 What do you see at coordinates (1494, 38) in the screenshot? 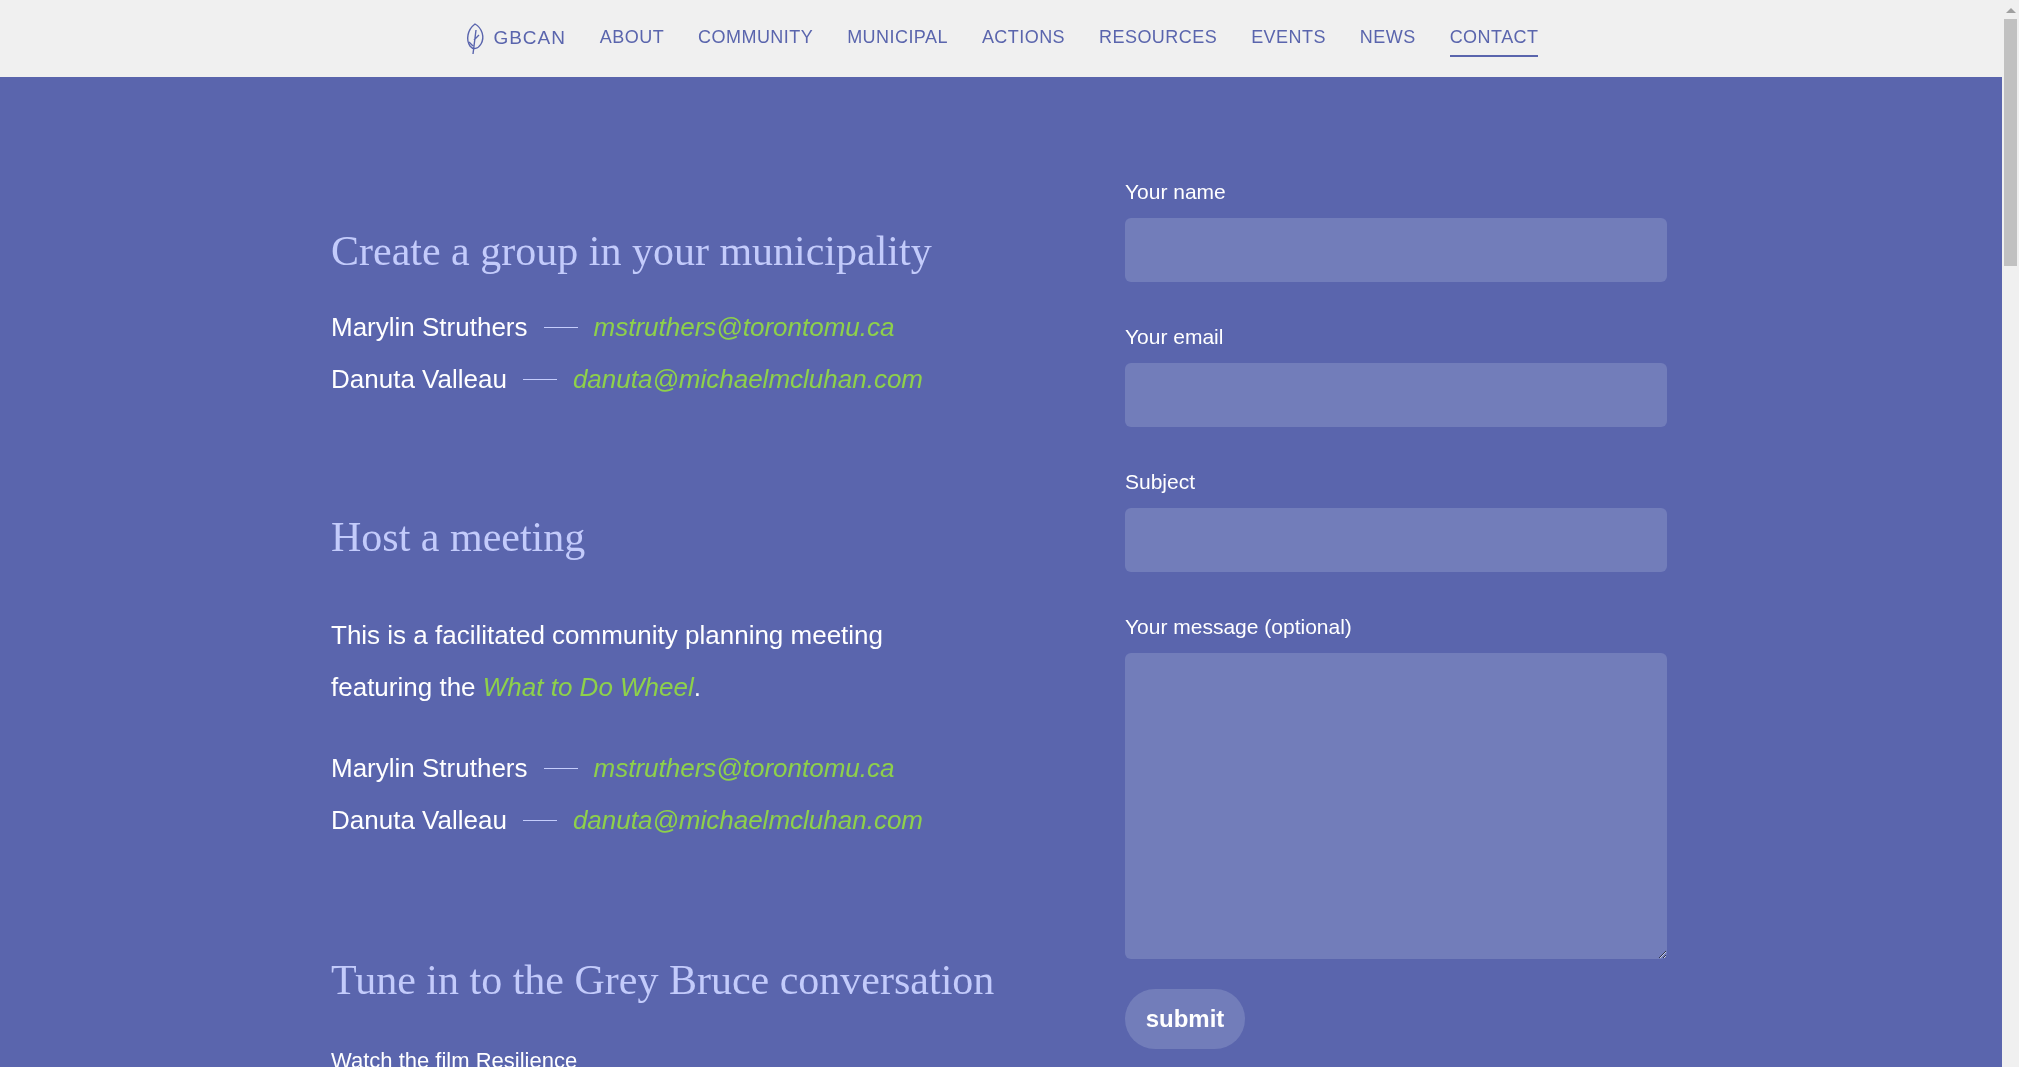
I see `nav-link: CONTACT` at bounding box center [1494, 38].